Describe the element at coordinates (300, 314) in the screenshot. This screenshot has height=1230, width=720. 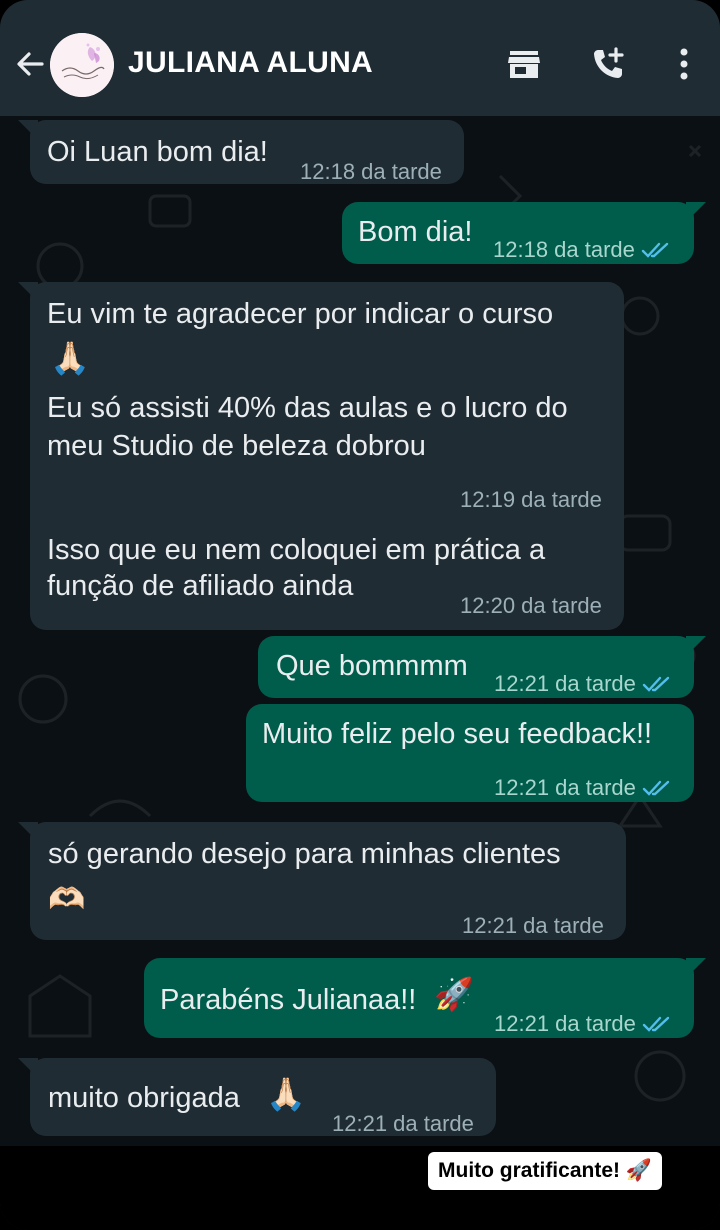
I see `message-text-line: Eu vim te agradecer por indicar o curso` at that location.